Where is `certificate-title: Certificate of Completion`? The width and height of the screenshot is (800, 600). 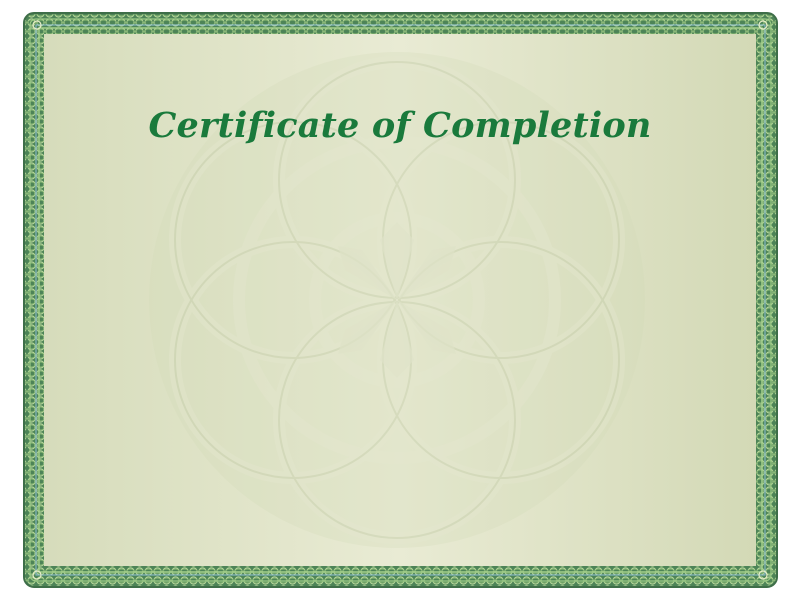
certificate-title: Certificate of Completion is located at coordinates (400, 125).